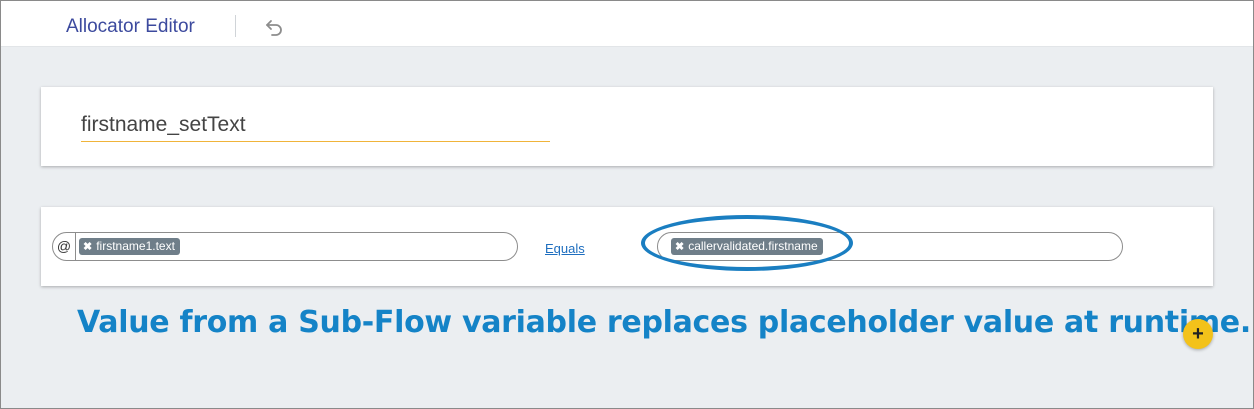 This screenshot has height=409, width=1254. What do you see at coordinates (275, 28) in the screenshot?
I see `undo-icon` at bounding box center [275, 28].